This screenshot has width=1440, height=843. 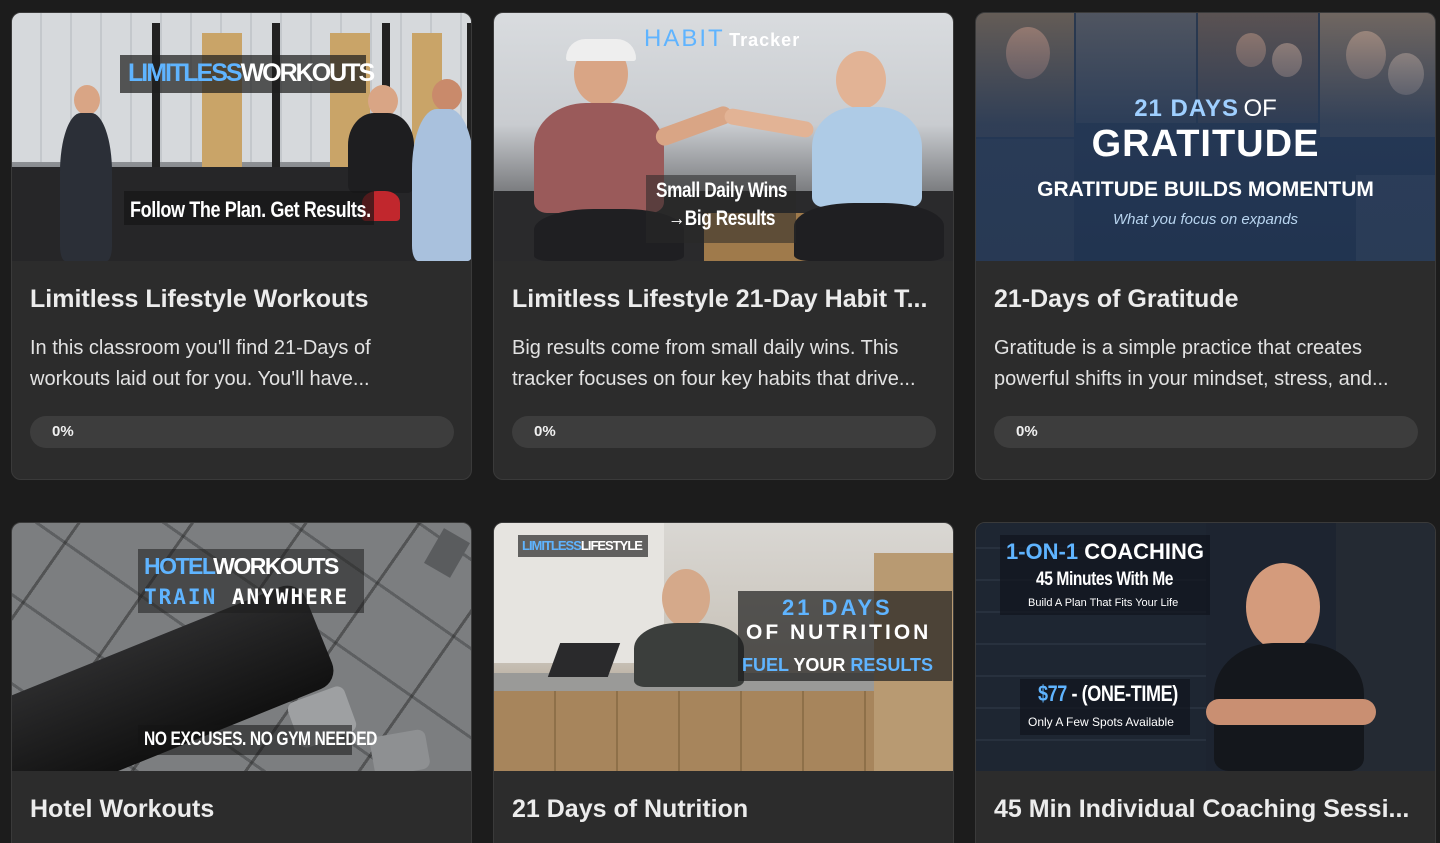 I want to click on thumbnail-price: $77, so click(x=1052, y=693).